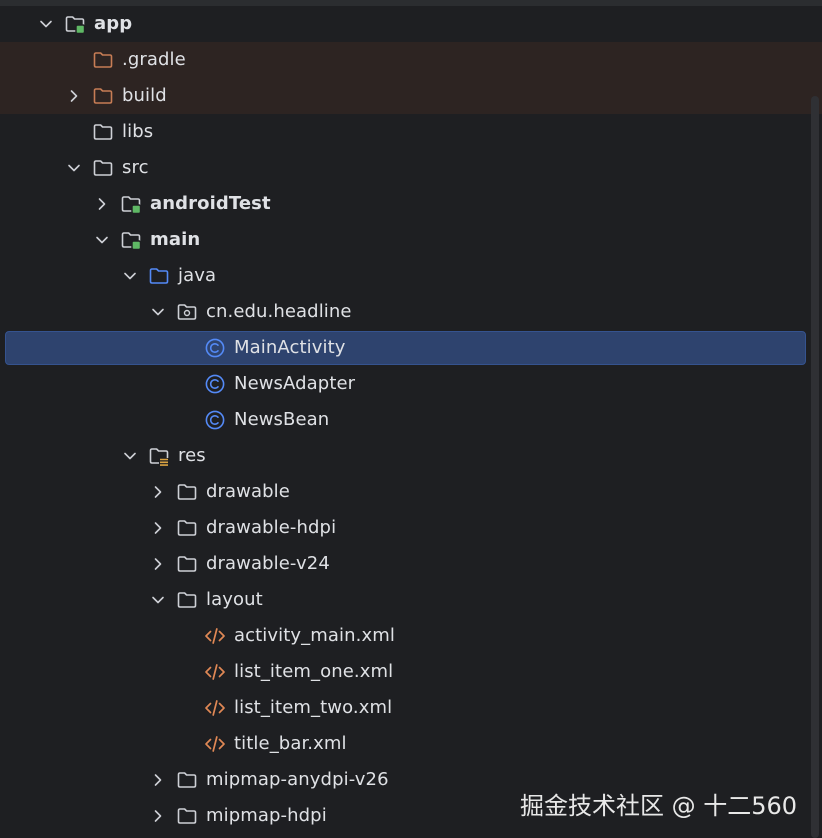 This screenshot has width=822, height=838. What do you see at coordinates (279, 311) in the screenshot?
I see `tree-row-label: cn.edu.headline` at bounding box center [279, 311].